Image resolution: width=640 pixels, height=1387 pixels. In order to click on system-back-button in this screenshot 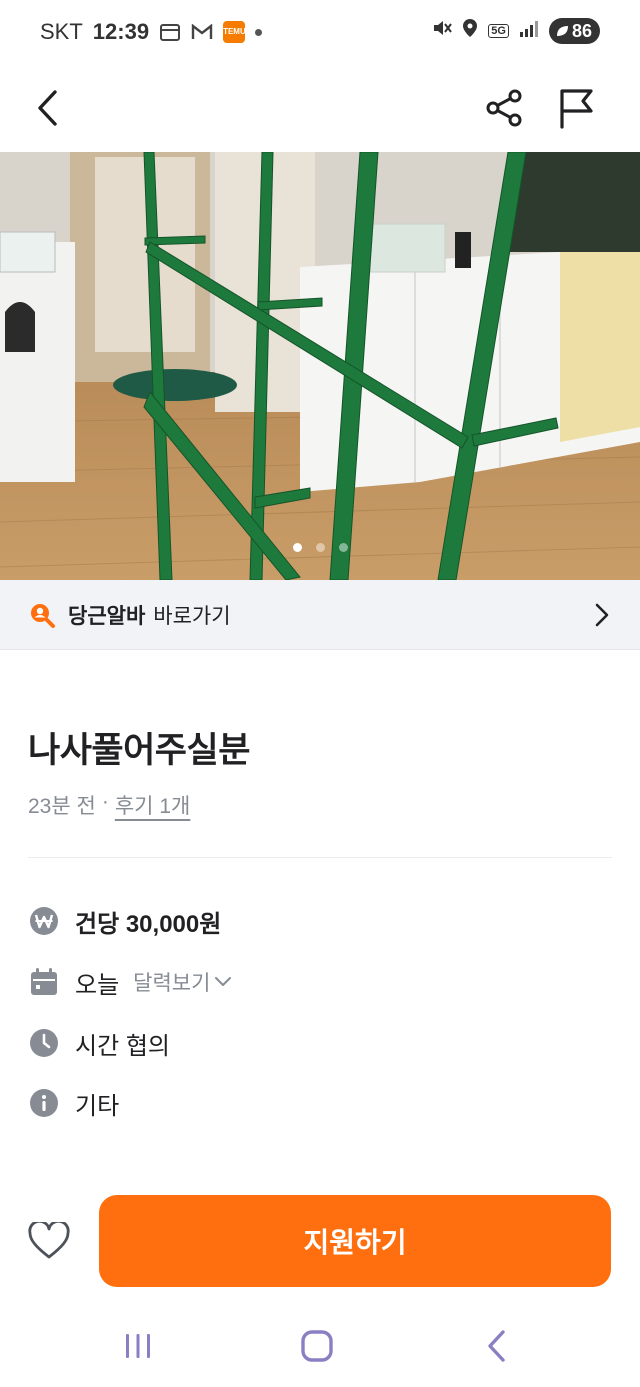, I will do `click(497, 1346)`.